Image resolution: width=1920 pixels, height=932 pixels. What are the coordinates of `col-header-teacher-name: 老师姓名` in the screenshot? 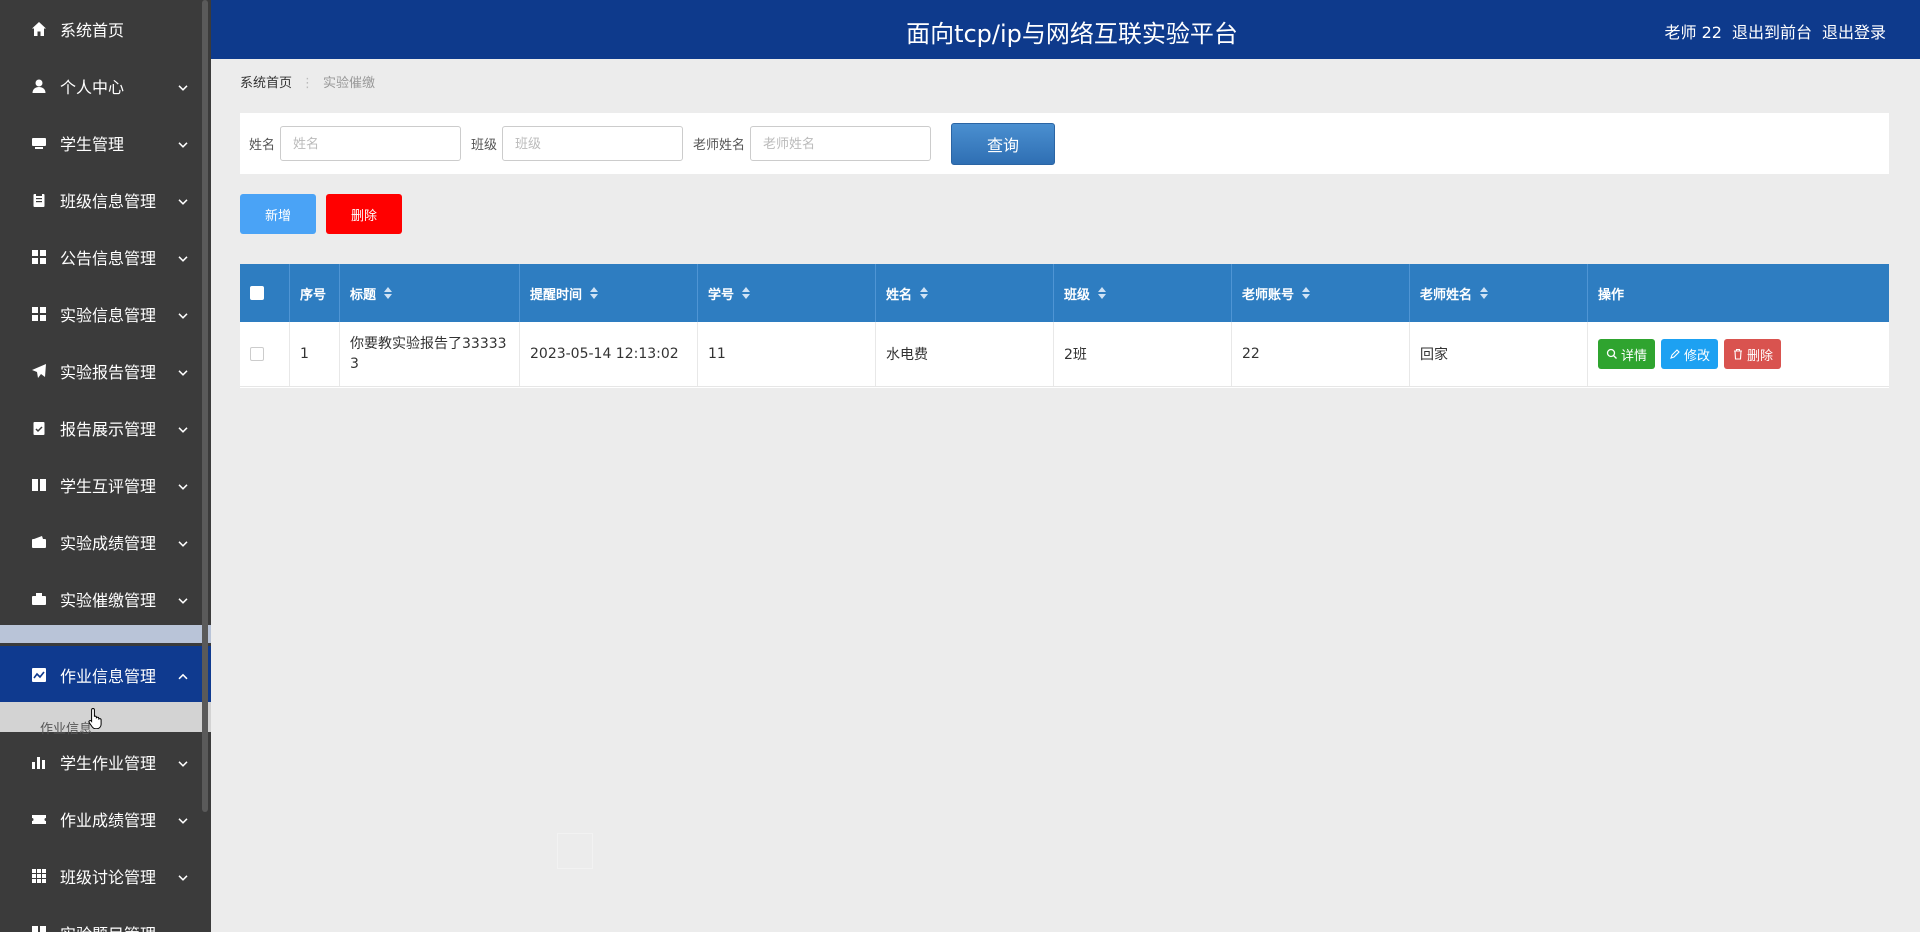 It's located at (1499, 293).